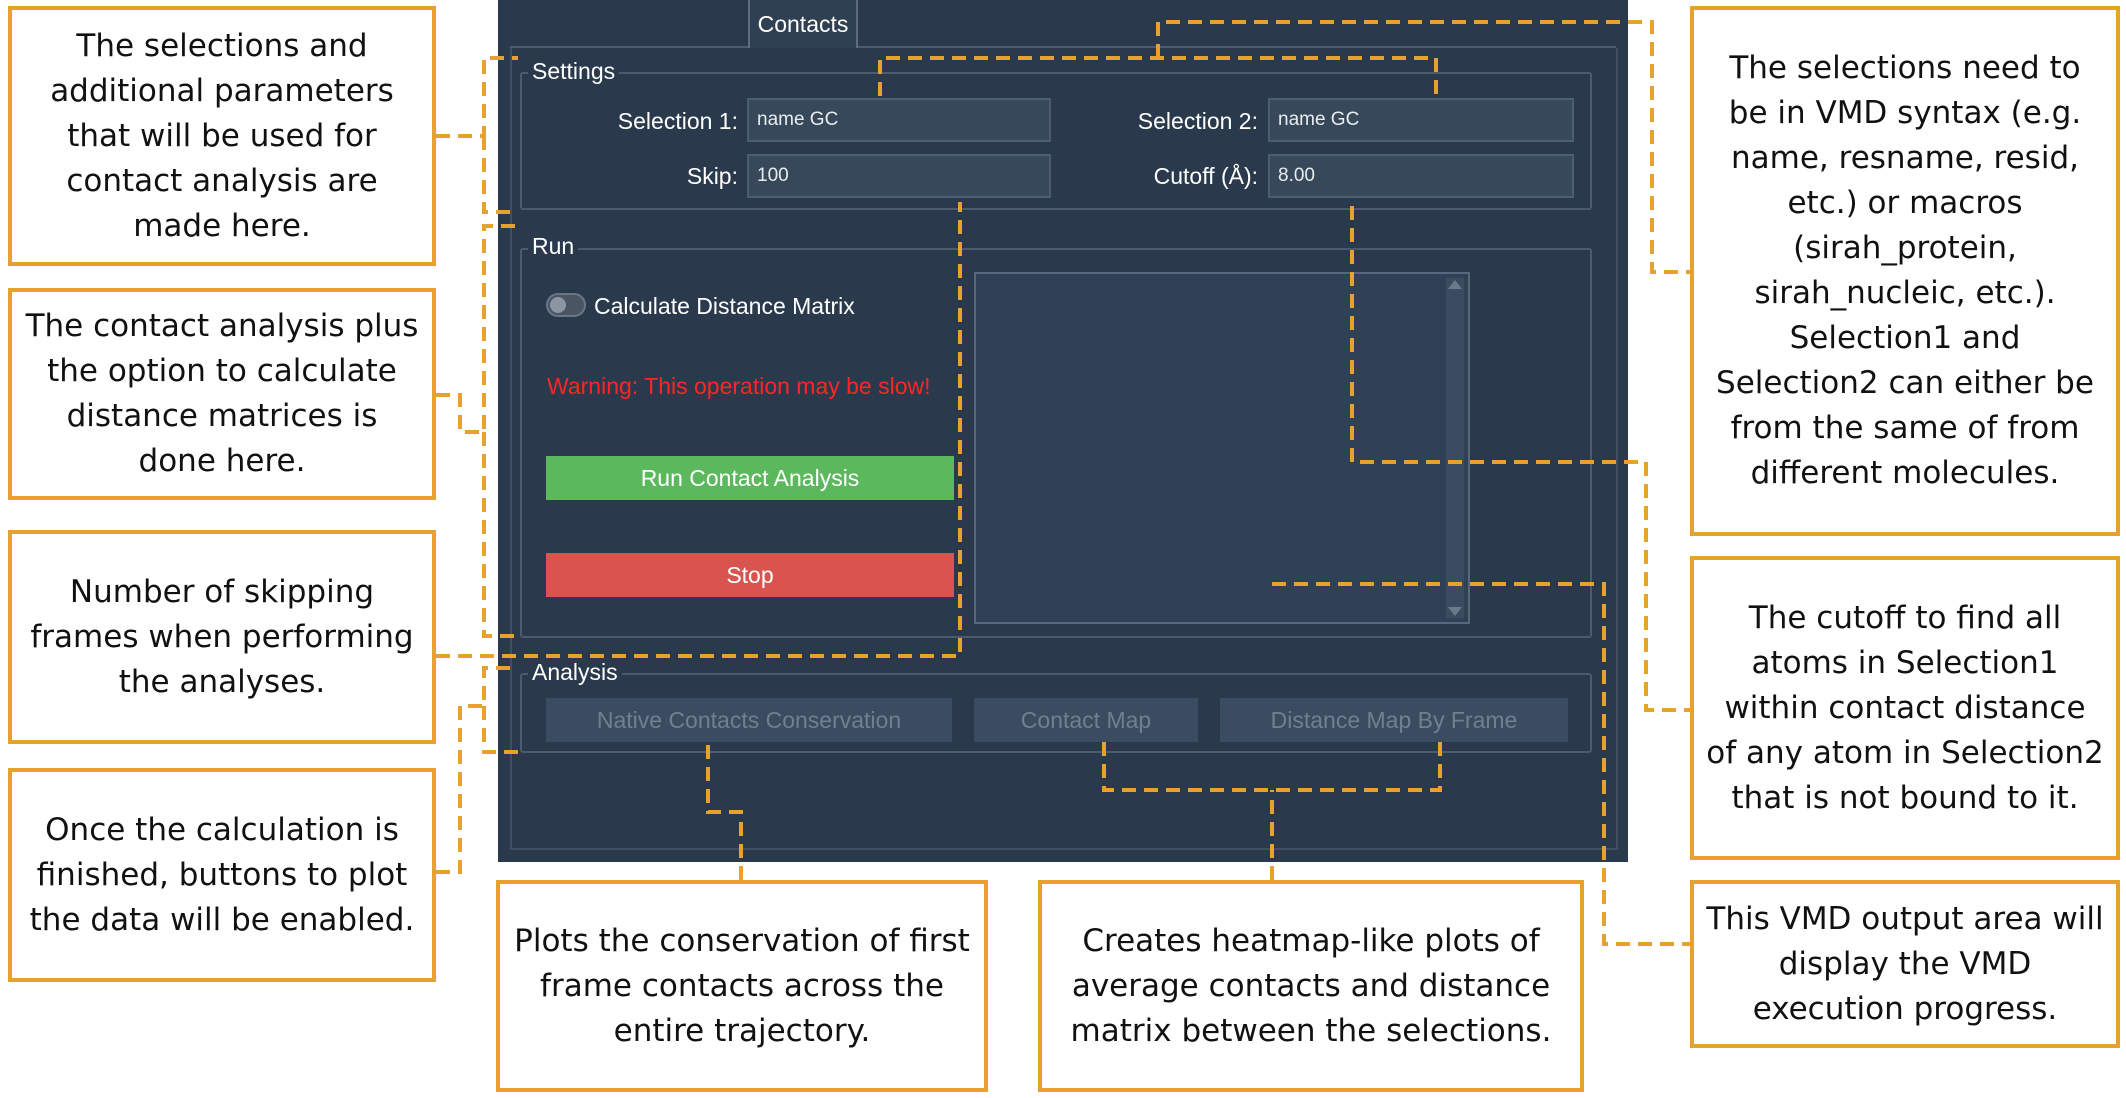  I want to click on cutoff-input: 8.00, so click(1421, 176).